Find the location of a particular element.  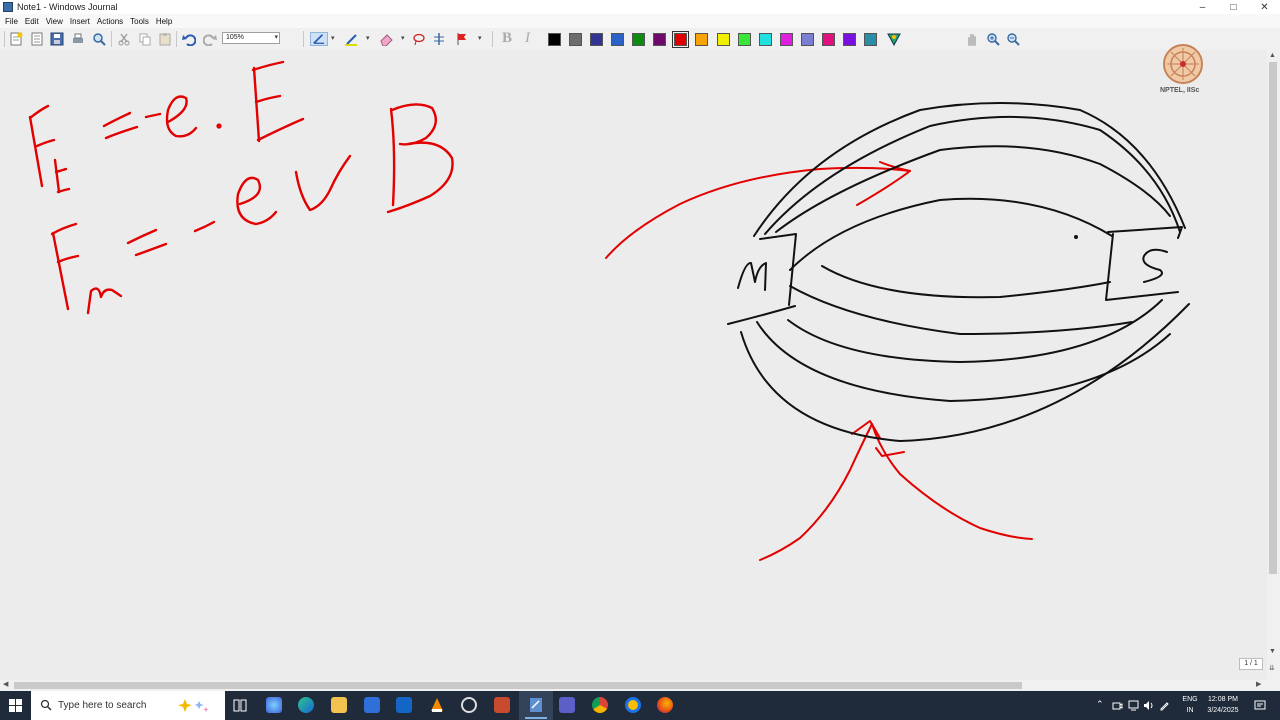

bold-button: B is located at coordinates (507, 38).